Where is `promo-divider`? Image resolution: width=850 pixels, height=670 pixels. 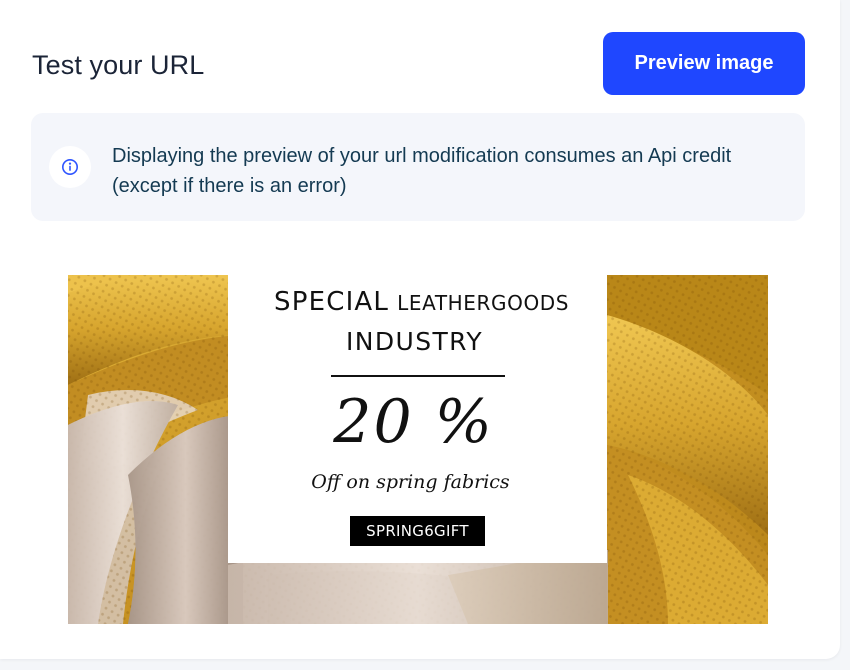
promo-divider is located at coordinates (418, 376).